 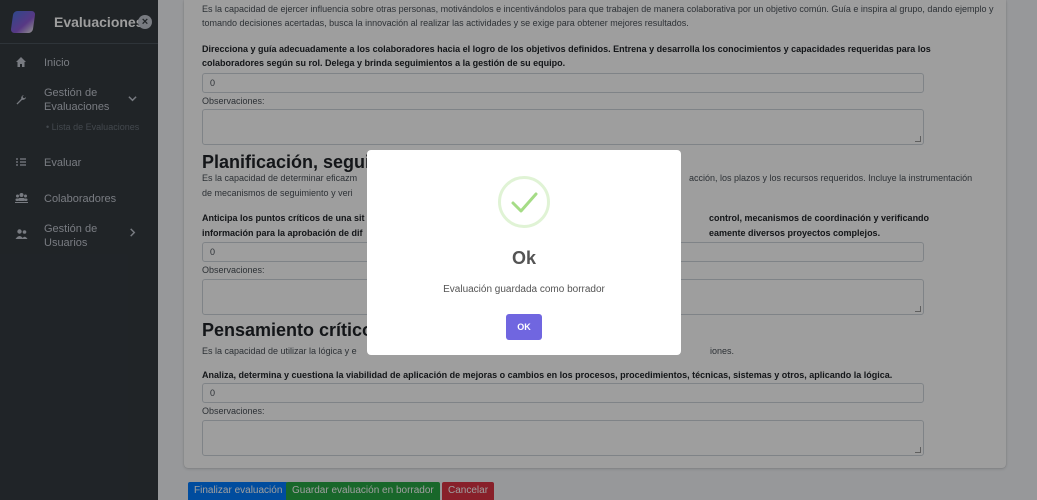 I want to click on success-dialog: Ok Evaluación guardada como borrador OK, so click(x=524, y=252).